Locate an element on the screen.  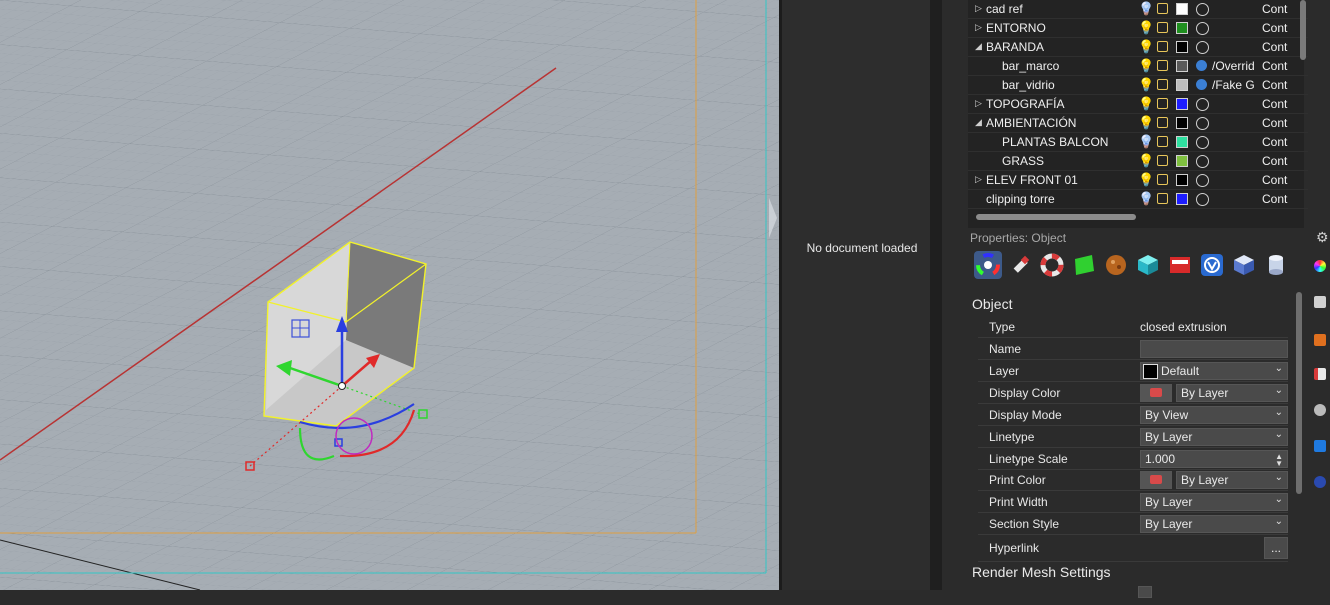
layer-select: Default ⌄ is located at coordinates (1214, 371).